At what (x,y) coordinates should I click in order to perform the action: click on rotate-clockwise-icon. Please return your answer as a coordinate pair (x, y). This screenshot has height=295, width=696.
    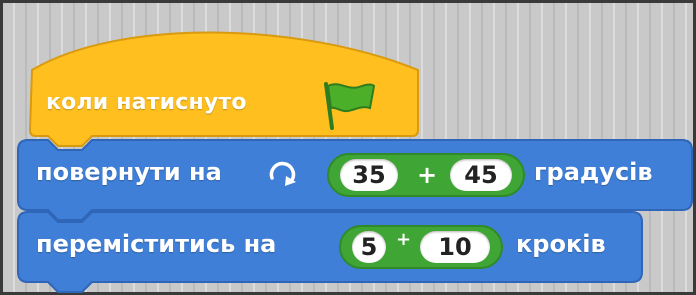
    Looking at the image, I should click on (282, 173).